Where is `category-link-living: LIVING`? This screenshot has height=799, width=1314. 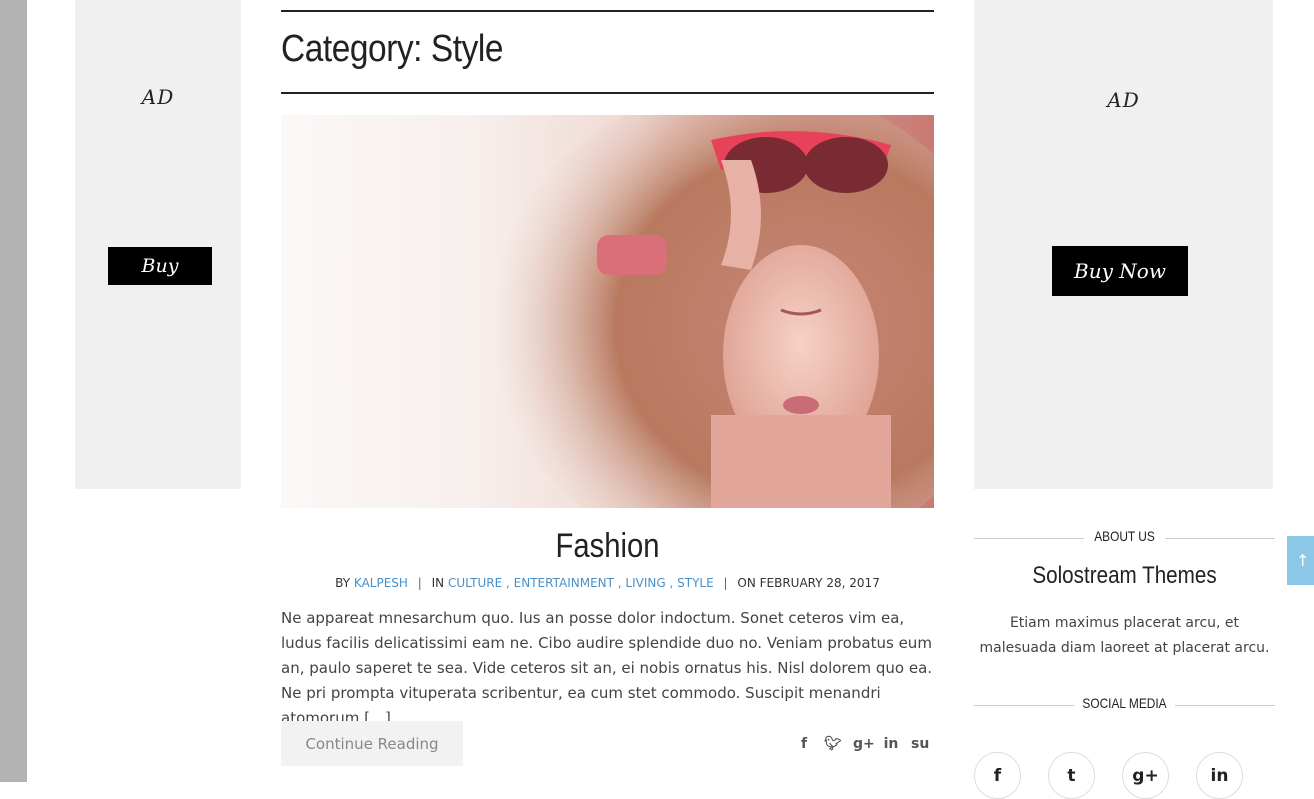 category-link-living: LIVING is located at coordinates (645, 583).